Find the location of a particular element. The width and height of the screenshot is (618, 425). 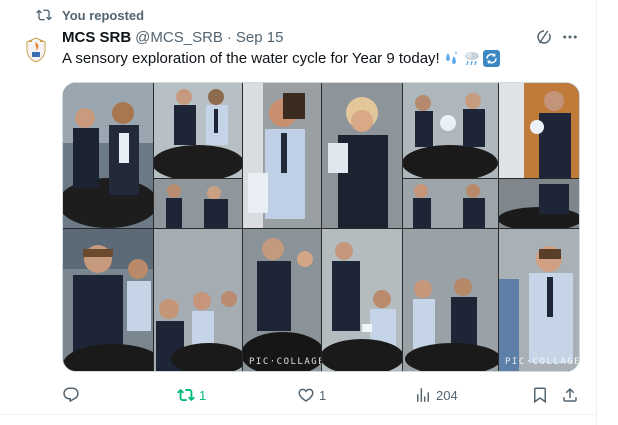

tweet-divider is located at coordinates (298, 414).